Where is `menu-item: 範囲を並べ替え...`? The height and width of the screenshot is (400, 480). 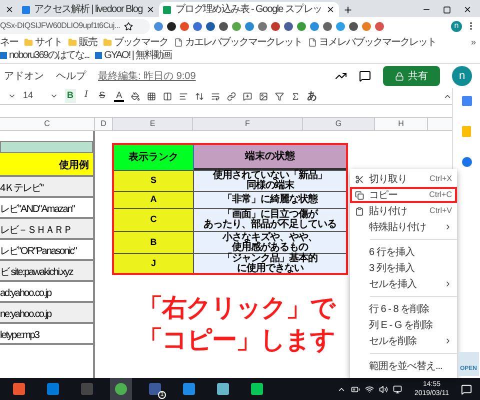
menu-item: 範囲を並べ替え... is located at coordinates (403, 366).